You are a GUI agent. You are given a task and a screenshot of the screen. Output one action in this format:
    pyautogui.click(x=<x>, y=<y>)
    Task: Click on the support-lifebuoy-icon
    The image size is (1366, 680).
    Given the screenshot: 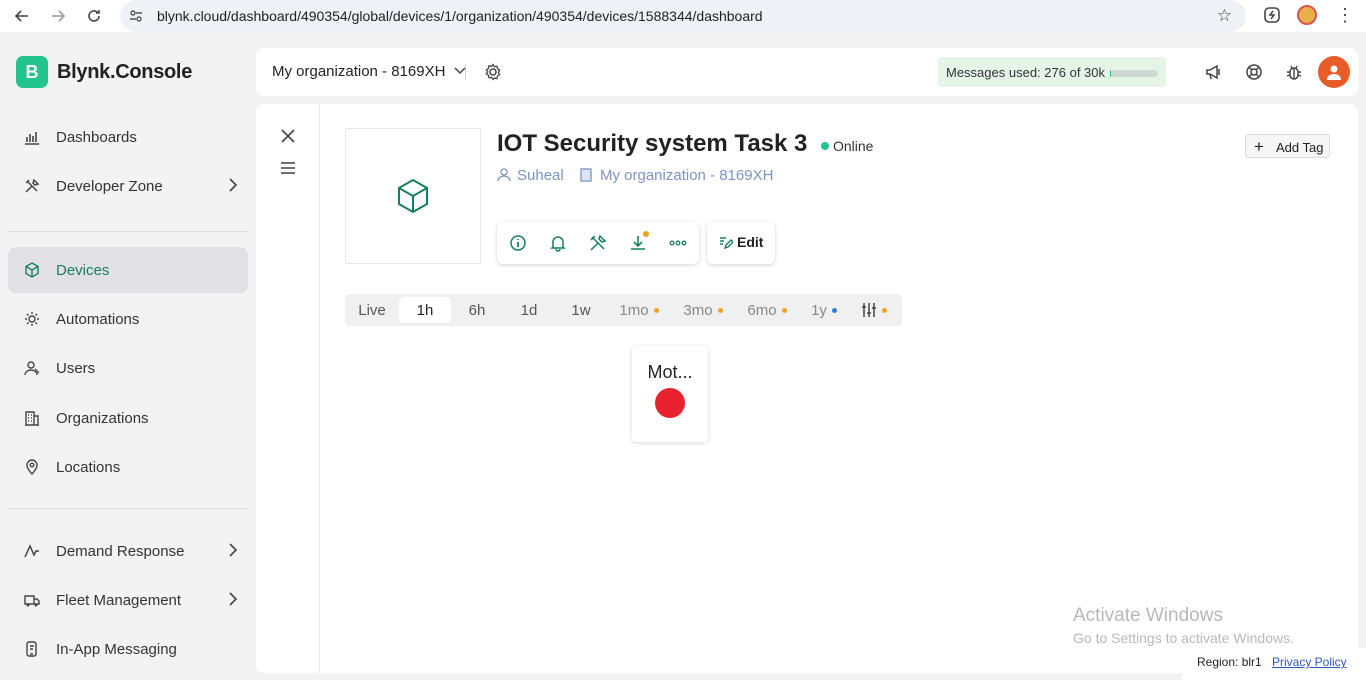 What is the action you would take?
    pyautogui.click(x=1254, y=72)
    